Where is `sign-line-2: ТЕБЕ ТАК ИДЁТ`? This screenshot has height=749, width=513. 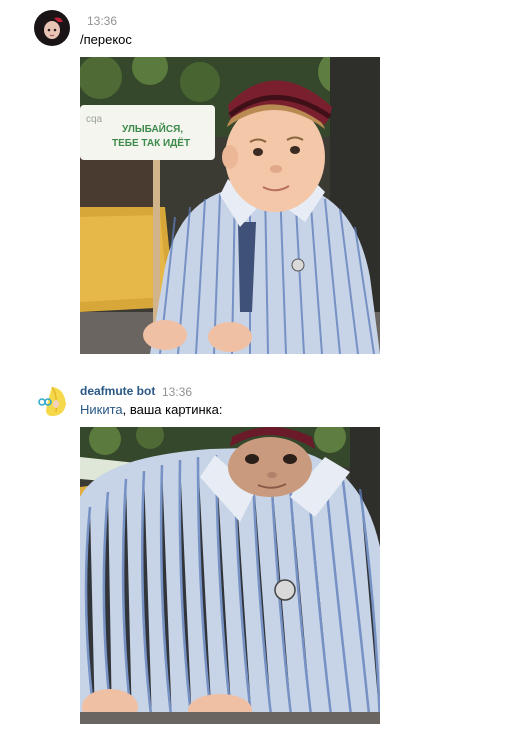 sign-line-2: ТЕБЕ ТАК ИДЁТ is located at coordinates (151, 142).